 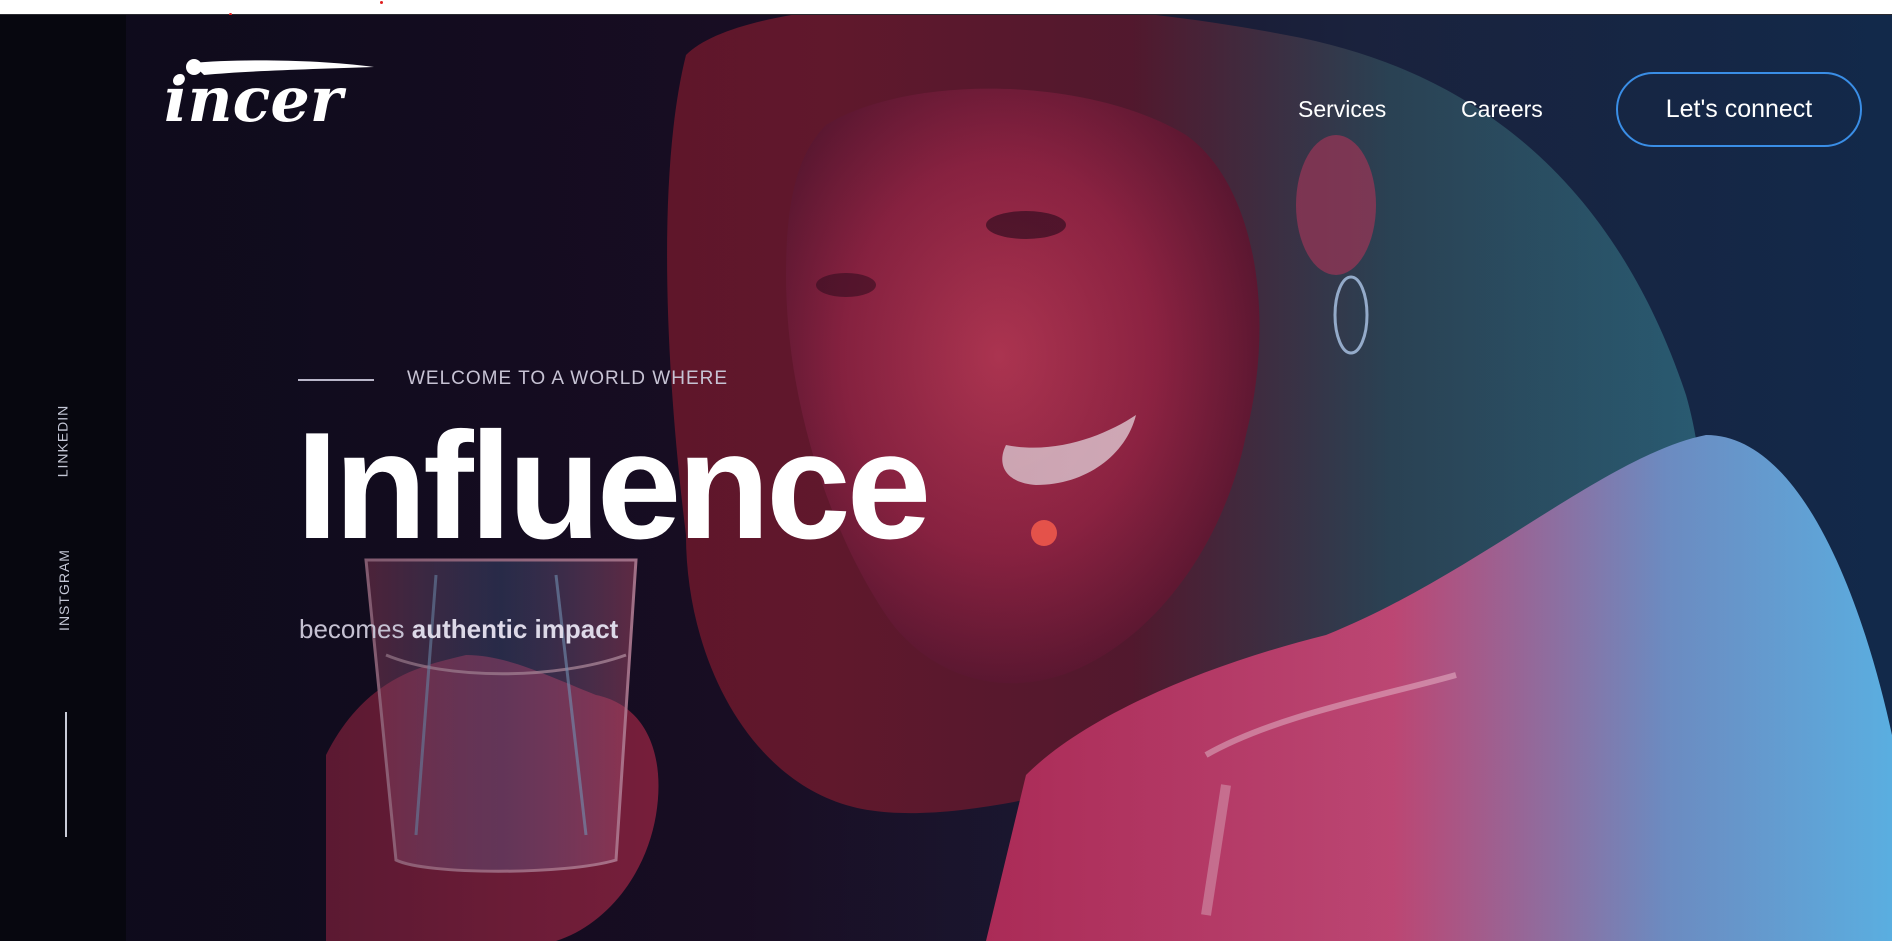 What do you see at coordinates (355, 629) in the screenshot?
I see `subline-text: becomes` at bounding box center [355, 629].